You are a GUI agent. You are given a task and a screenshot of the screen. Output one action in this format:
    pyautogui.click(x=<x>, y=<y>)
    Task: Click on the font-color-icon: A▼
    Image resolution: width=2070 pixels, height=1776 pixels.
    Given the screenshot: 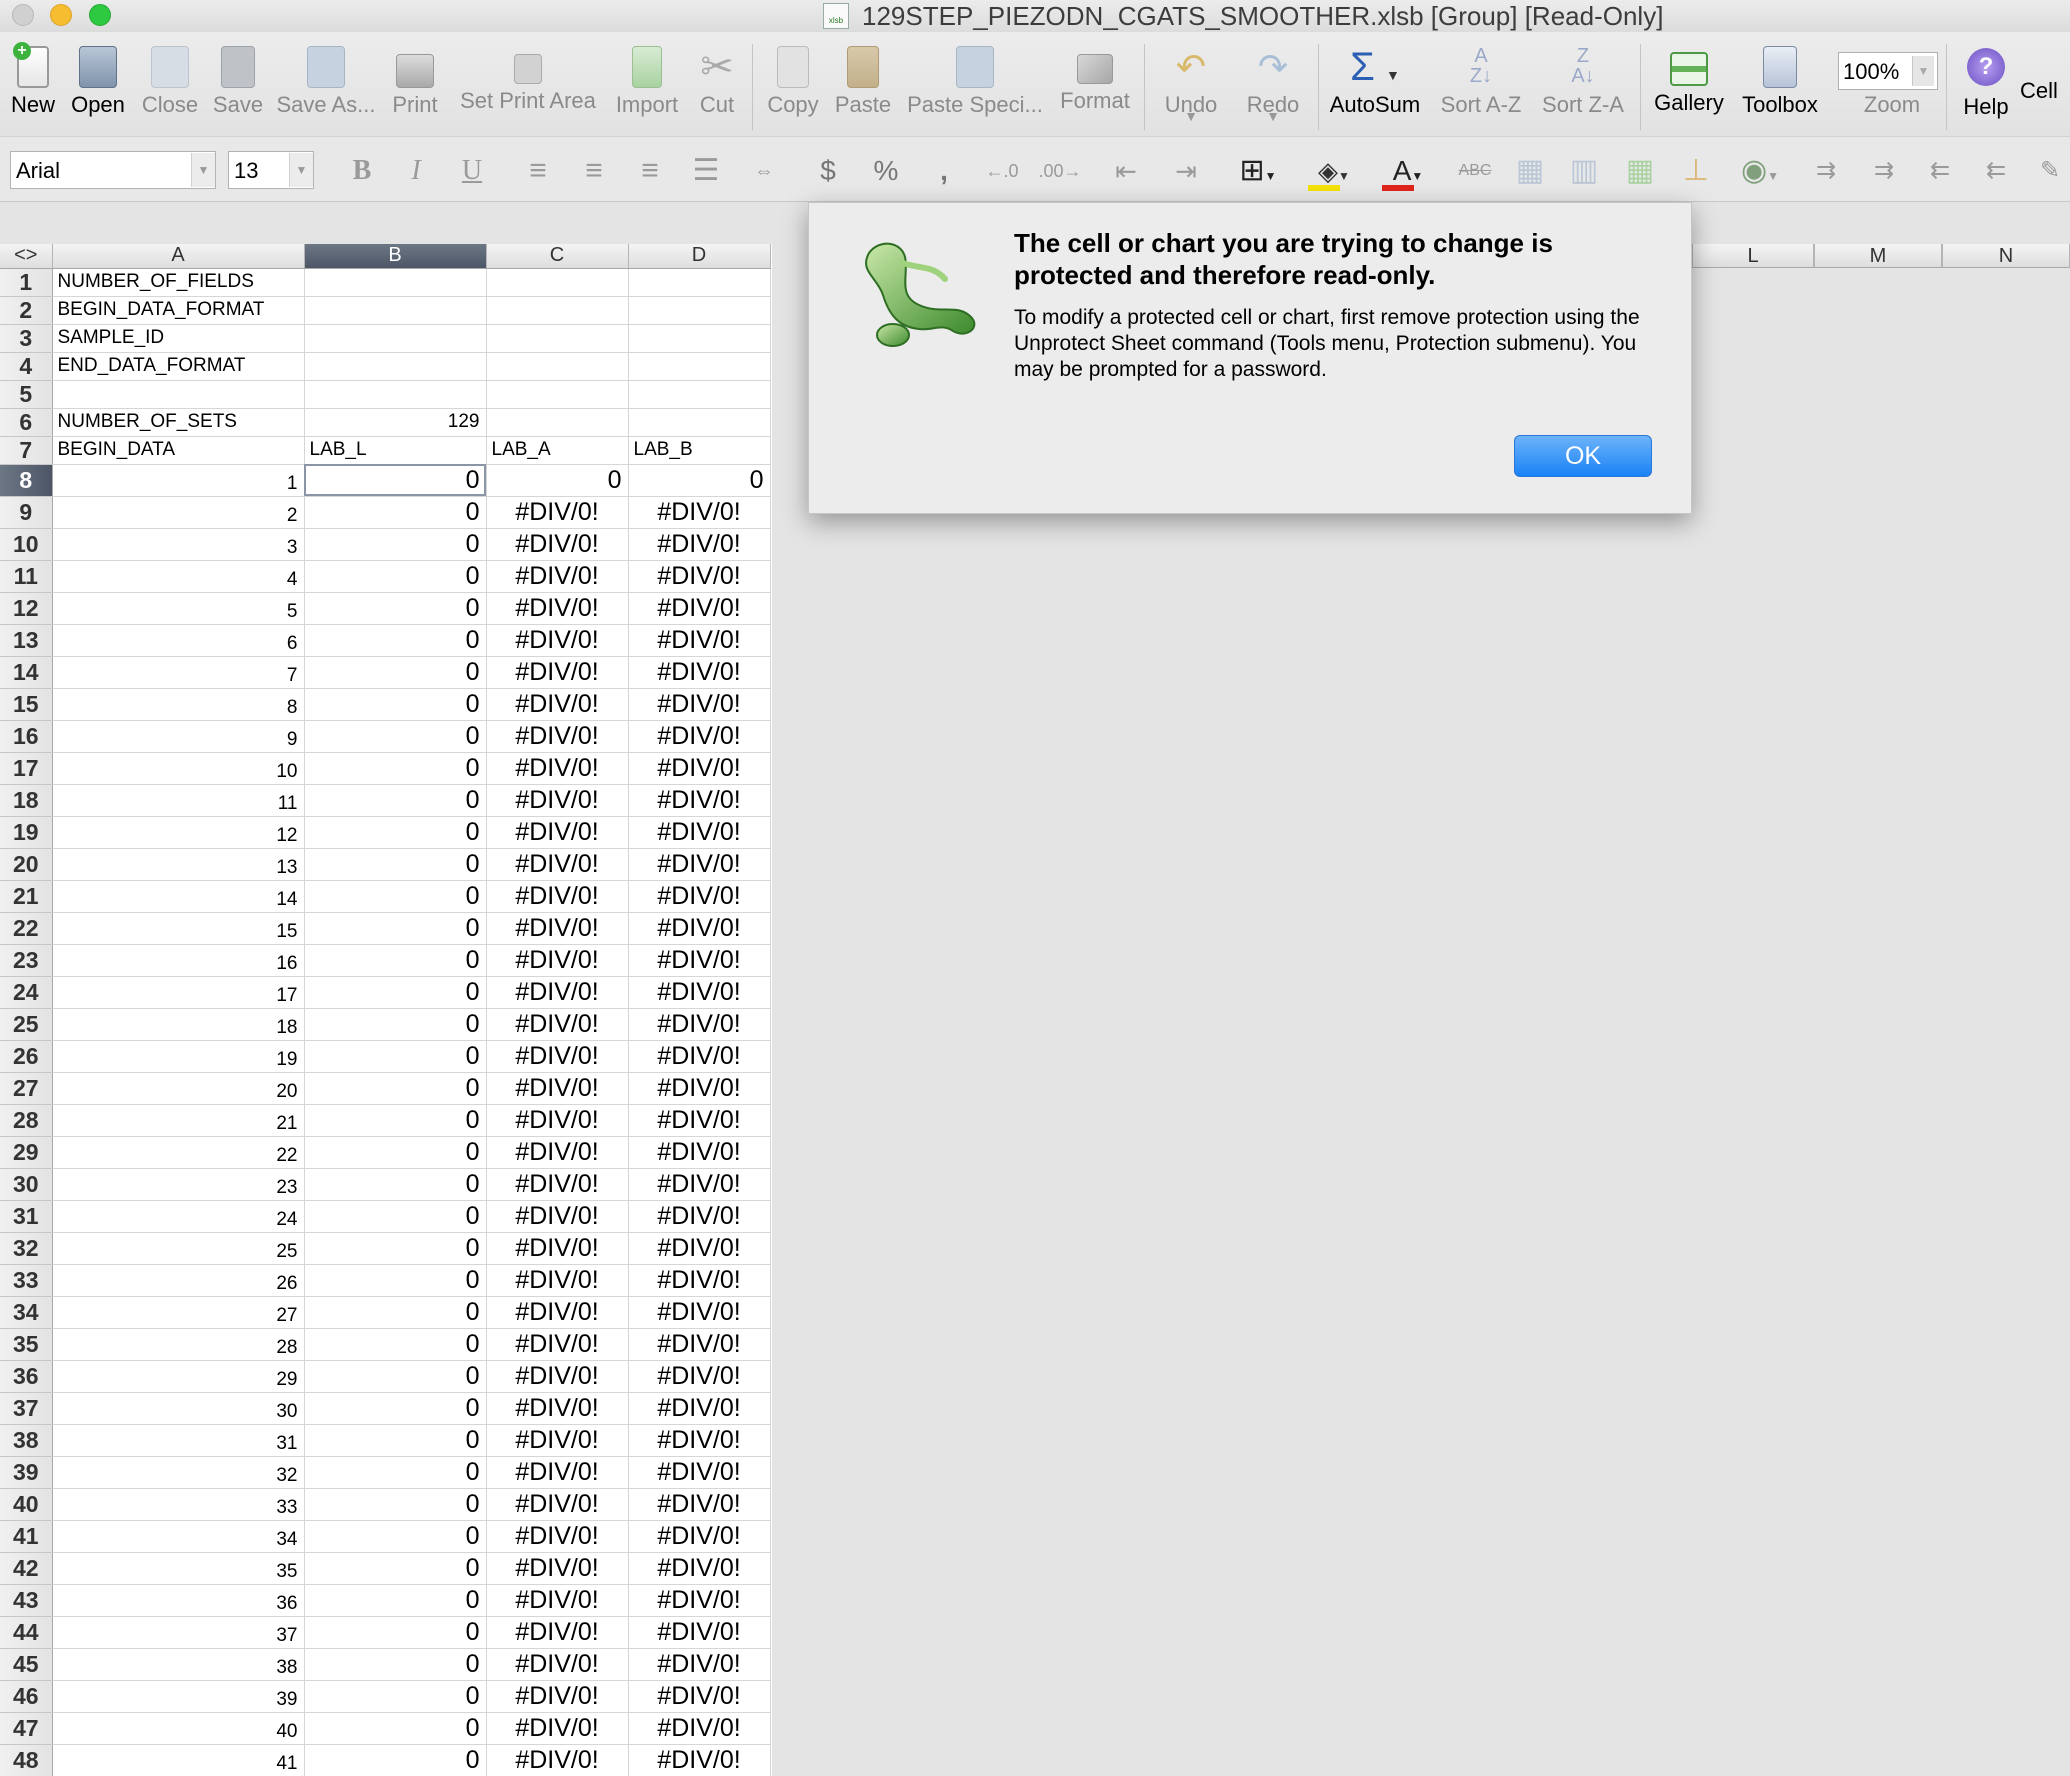 What is the action you would take?
    pyautogui.click(x=1408, y=172)
    